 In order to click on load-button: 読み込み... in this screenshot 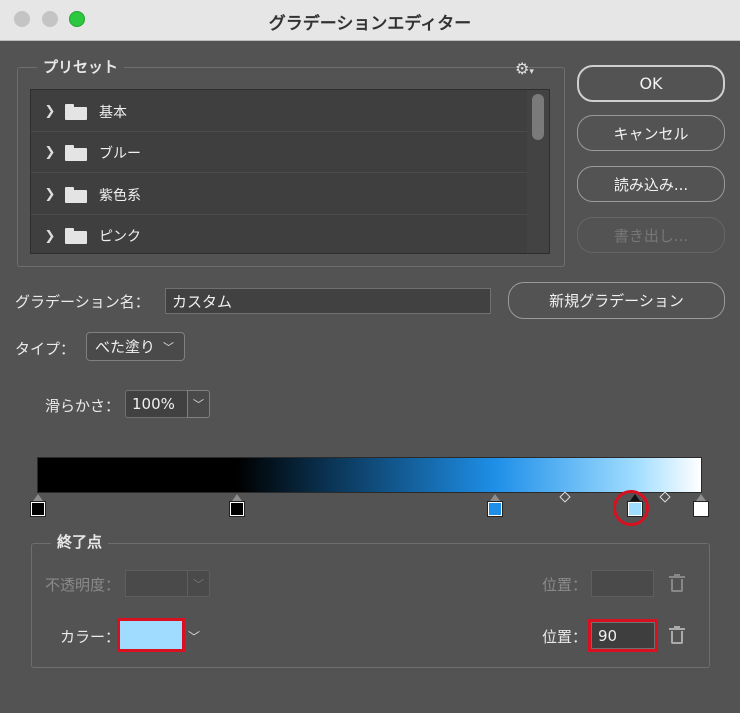, I will do `click(651, 184)`.